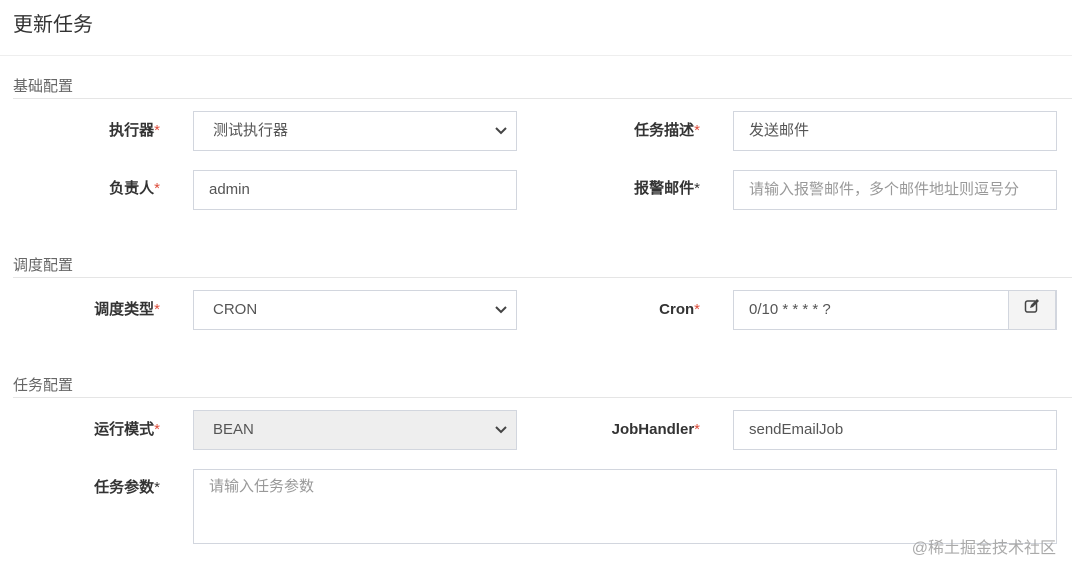 The height and width of the screenshot is (572, 1072). What do you see at coordinates (355, 430) in the screenshot?
I see `run-mode-select: BEAN` at bounding box center [355, 430].